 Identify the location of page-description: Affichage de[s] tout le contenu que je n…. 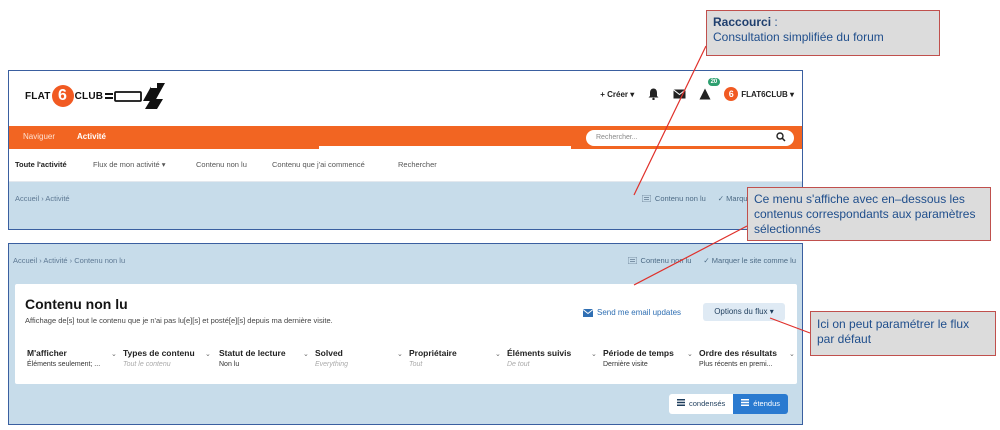
(179, 320).